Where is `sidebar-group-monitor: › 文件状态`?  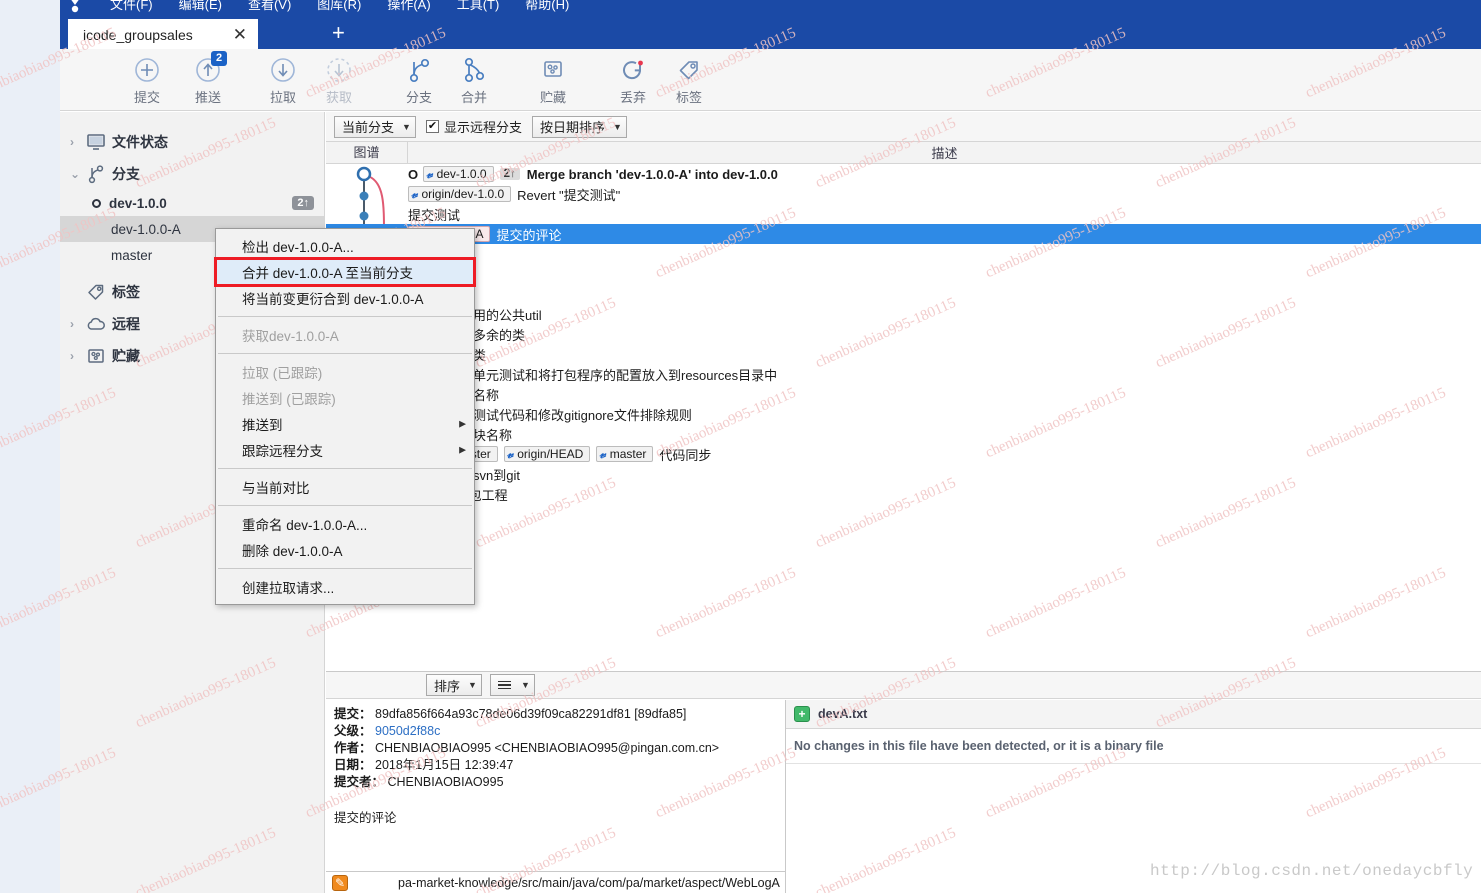
sidebar-group-monitor: › 文件状态 is located at coordinates (192, 142).